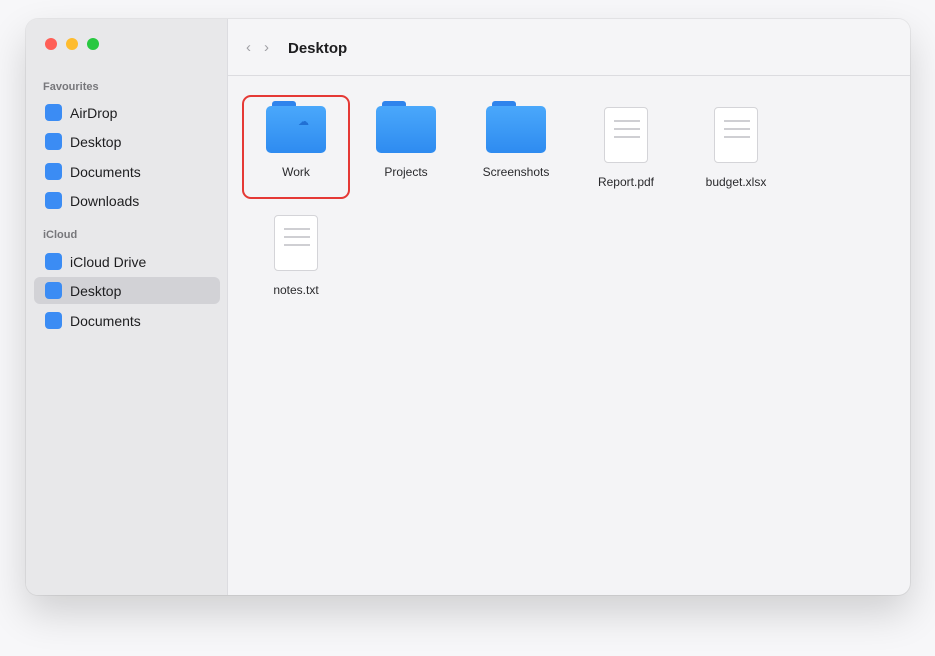 This screenshot has height=656, width=935. Describe the element at coordinates (71, 87) in the screenshot. I see `sidebar-section-favourites: Favourites` at that location.